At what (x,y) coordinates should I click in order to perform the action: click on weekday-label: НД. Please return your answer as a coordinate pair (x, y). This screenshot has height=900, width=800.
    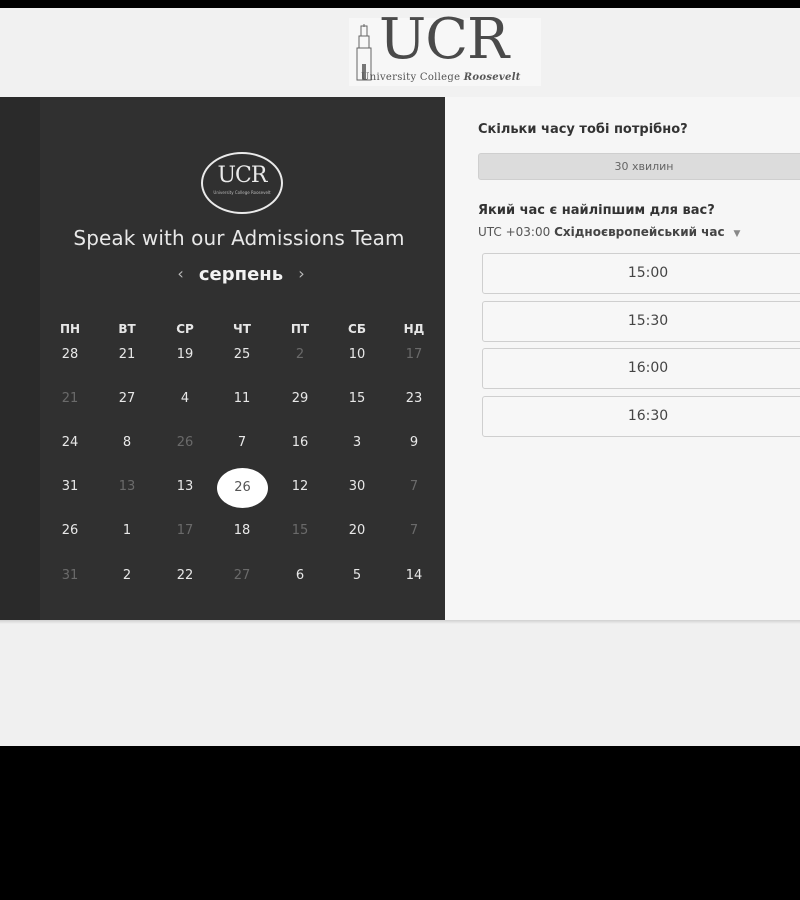
    Looking at the image, I should click on (414, 329).